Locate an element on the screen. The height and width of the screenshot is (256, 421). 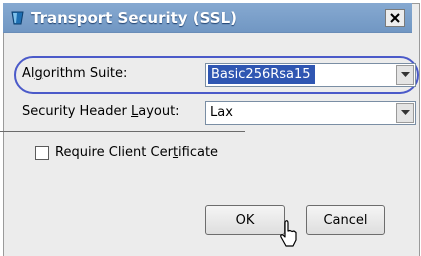
security-header-layout-dropdown-button is located at coordinates (405, 113).